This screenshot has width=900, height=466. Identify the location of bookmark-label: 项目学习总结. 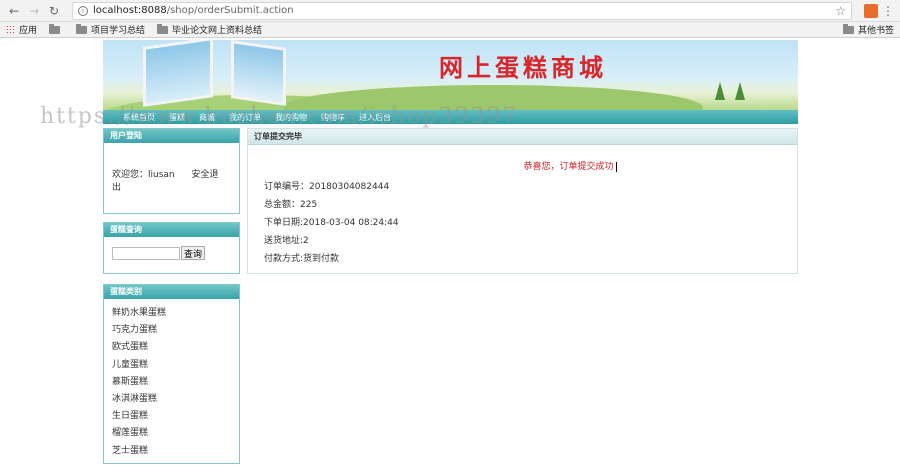
(118, 31).